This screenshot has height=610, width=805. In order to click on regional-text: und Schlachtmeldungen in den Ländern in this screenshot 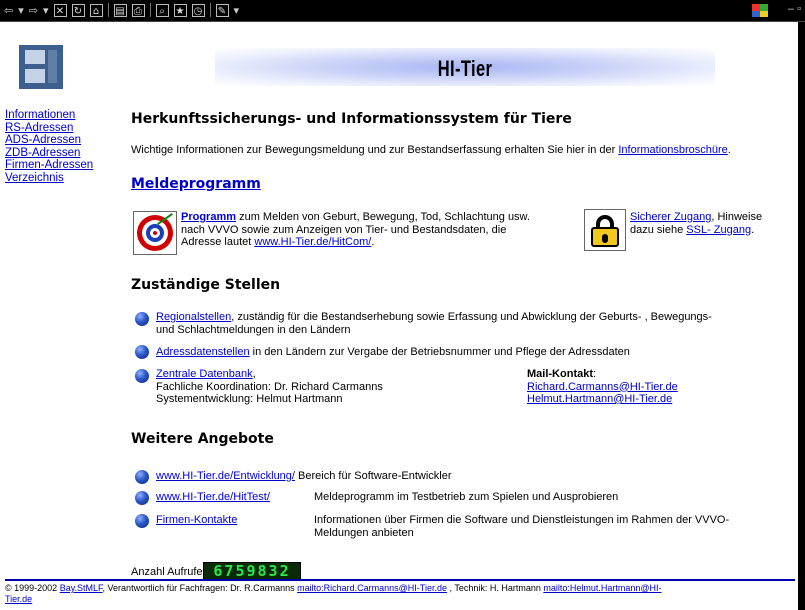, I will do `click(253, 329)`.